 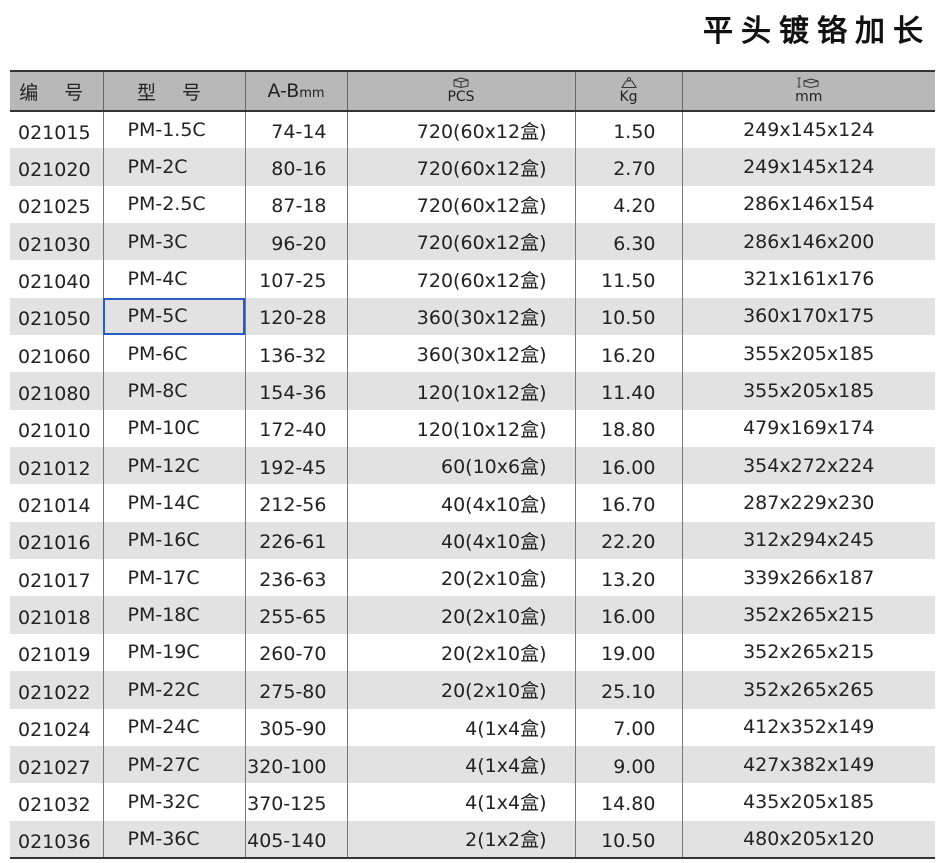 I want to click on cell-dims: 249x145x124, so click(x=808, y=167).